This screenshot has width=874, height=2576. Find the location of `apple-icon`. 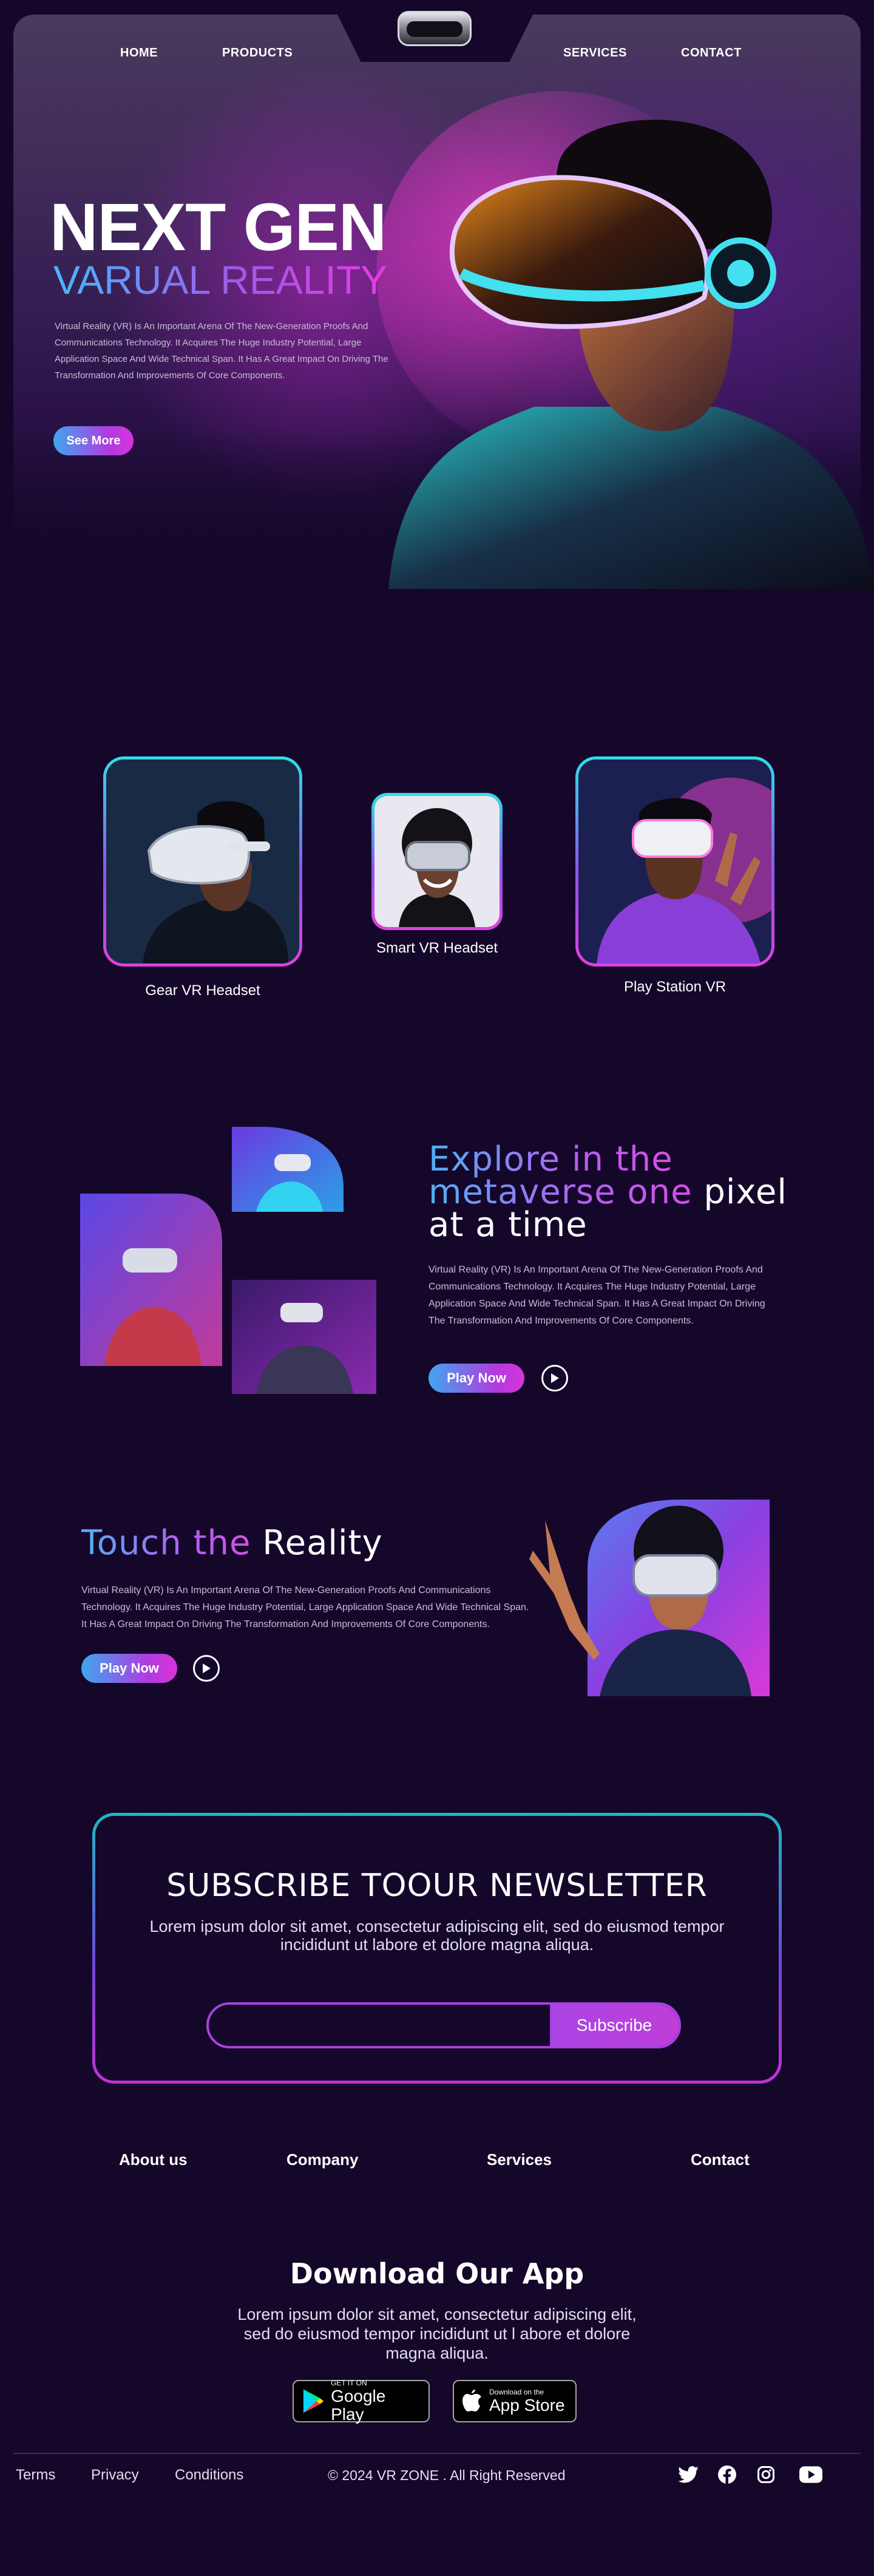

apple-icon is located at coordinates (471, 2400).